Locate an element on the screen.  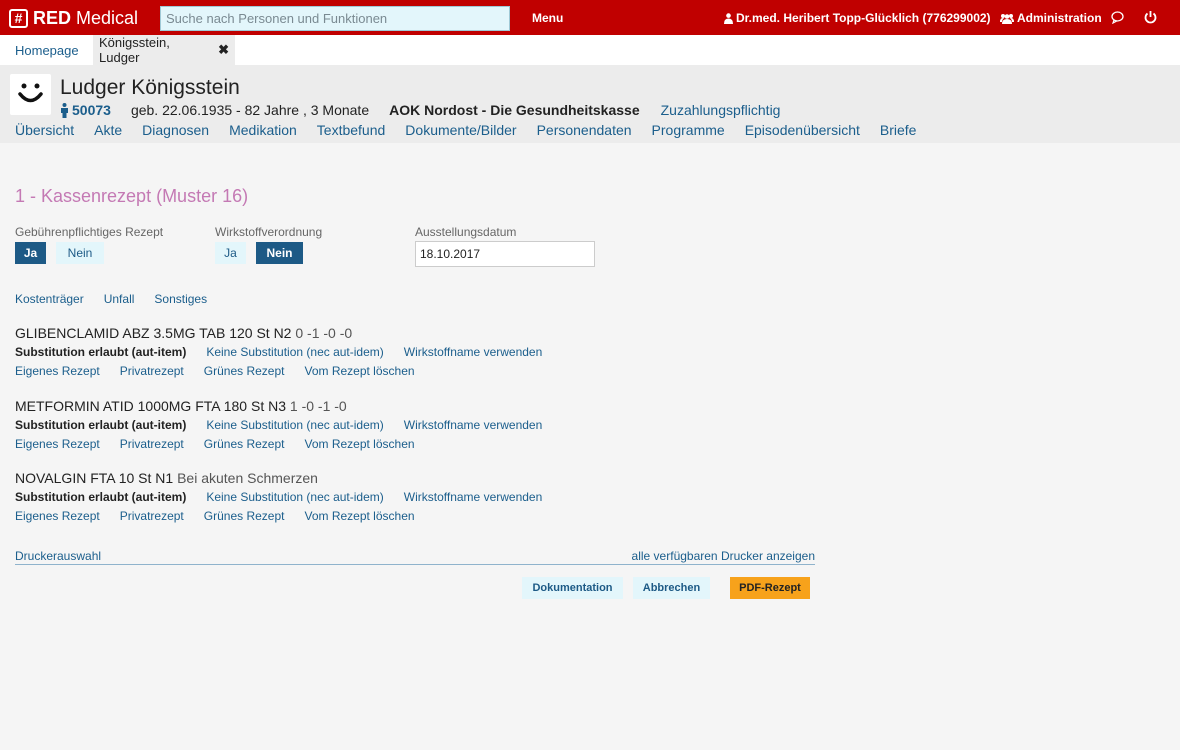
medication-dosage: Bei akuten Schmerzen is located at coordinates (247, 478).